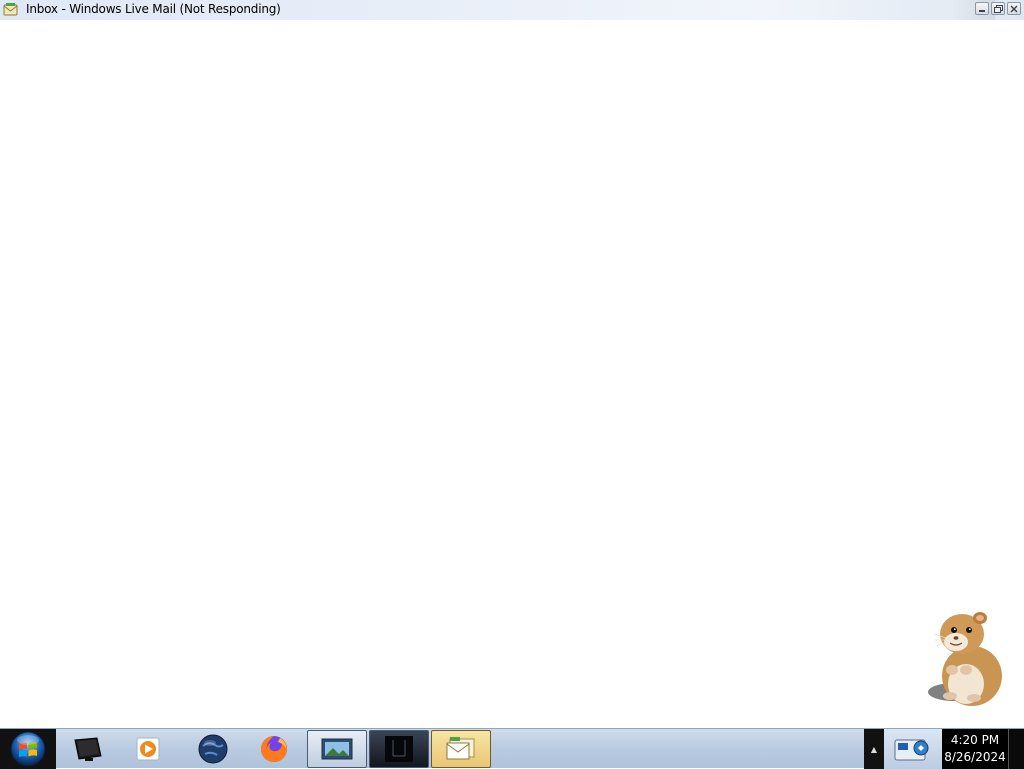  I want to click on restore-icon, so click(998, 8).